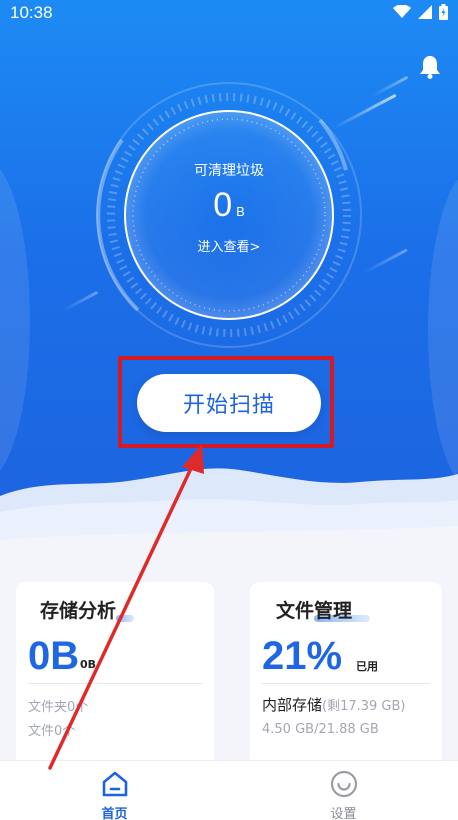  I want to click on bell-icon, so click(430, 67).